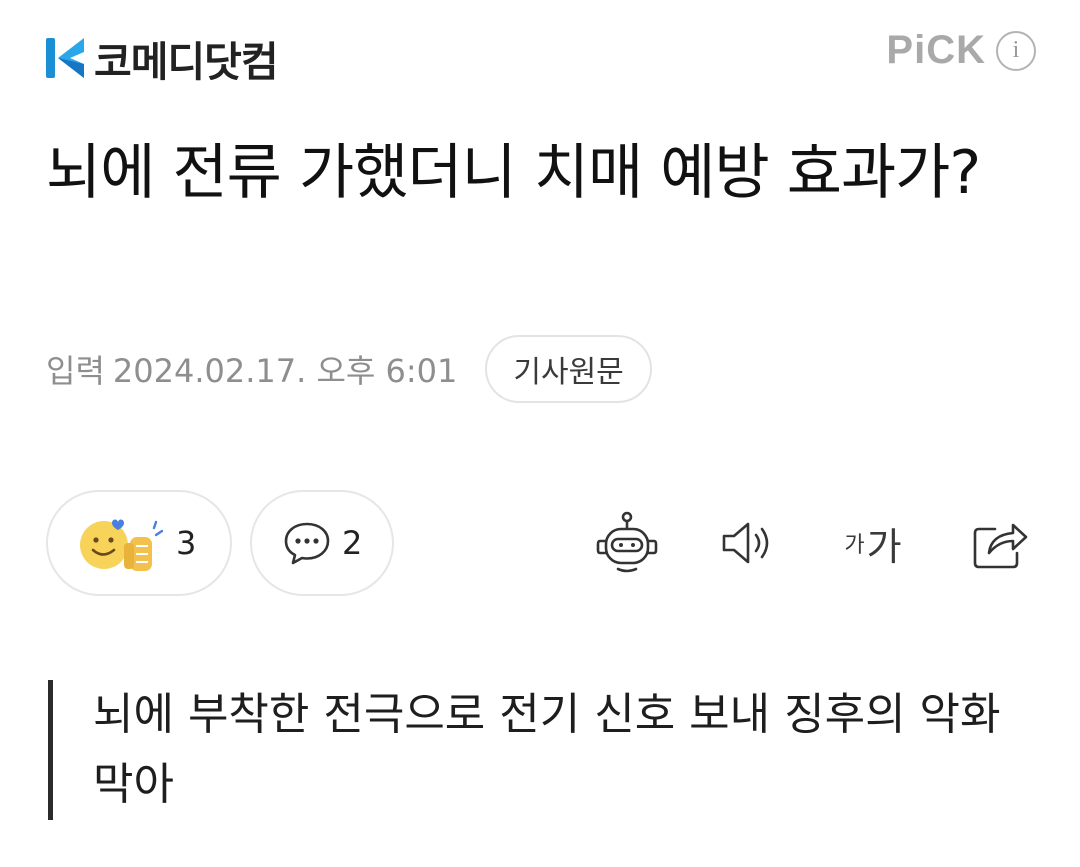  What do you see at coordinates (745, 543) in the screenshot?
I see `speaker-icon` at bounding box center [745, 543].